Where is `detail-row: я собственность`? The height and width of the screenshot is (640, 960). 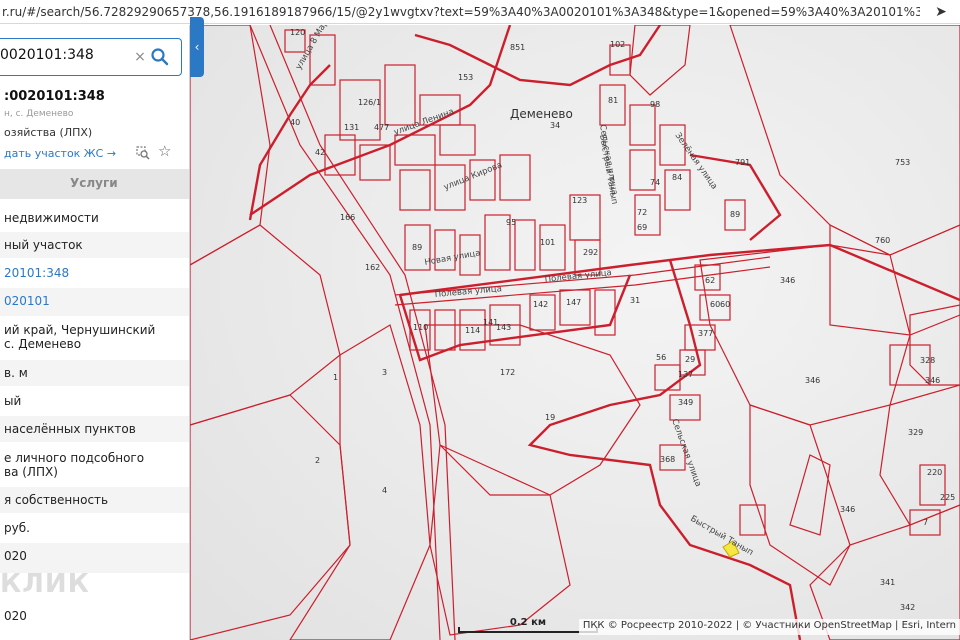 detail-row: я собственность is located at coordinates (94, 500).